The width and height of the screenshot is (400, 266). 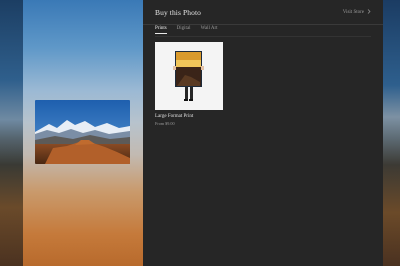 I want to click on purchase-type-tabs: Prints Digital Wall Art, so click(x=186, y=30).